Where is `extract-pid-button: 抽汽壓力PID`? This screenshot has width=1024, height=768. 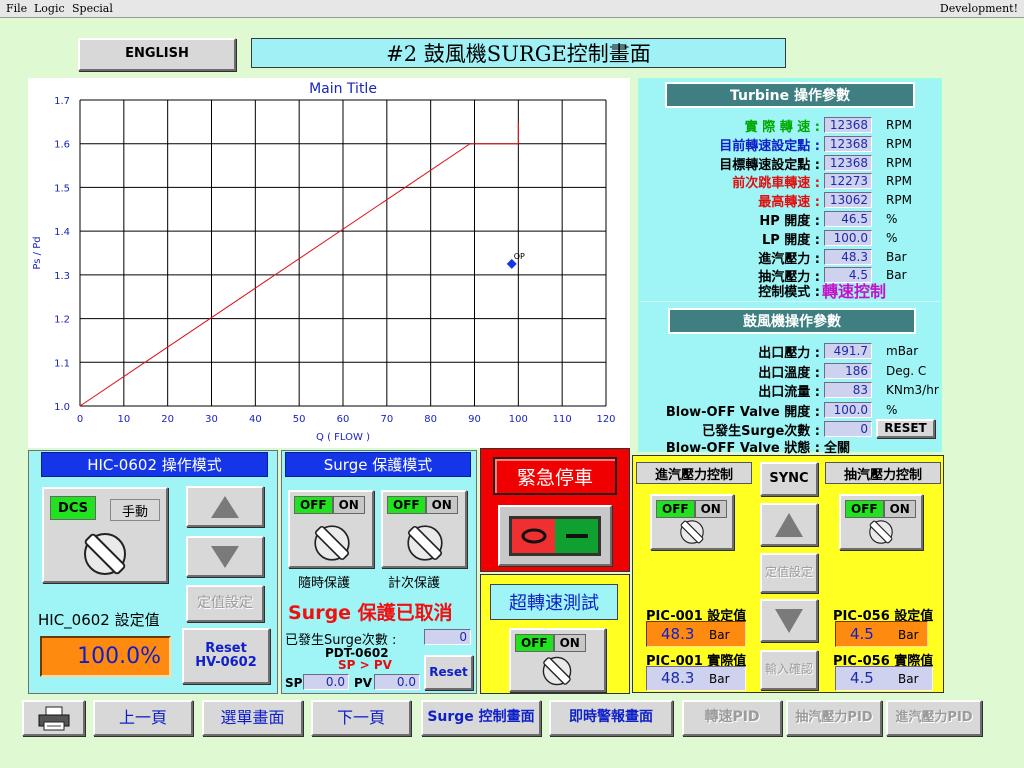 extract-pid-button: 抽汽壓力PID is located at coordinates (834, 718).